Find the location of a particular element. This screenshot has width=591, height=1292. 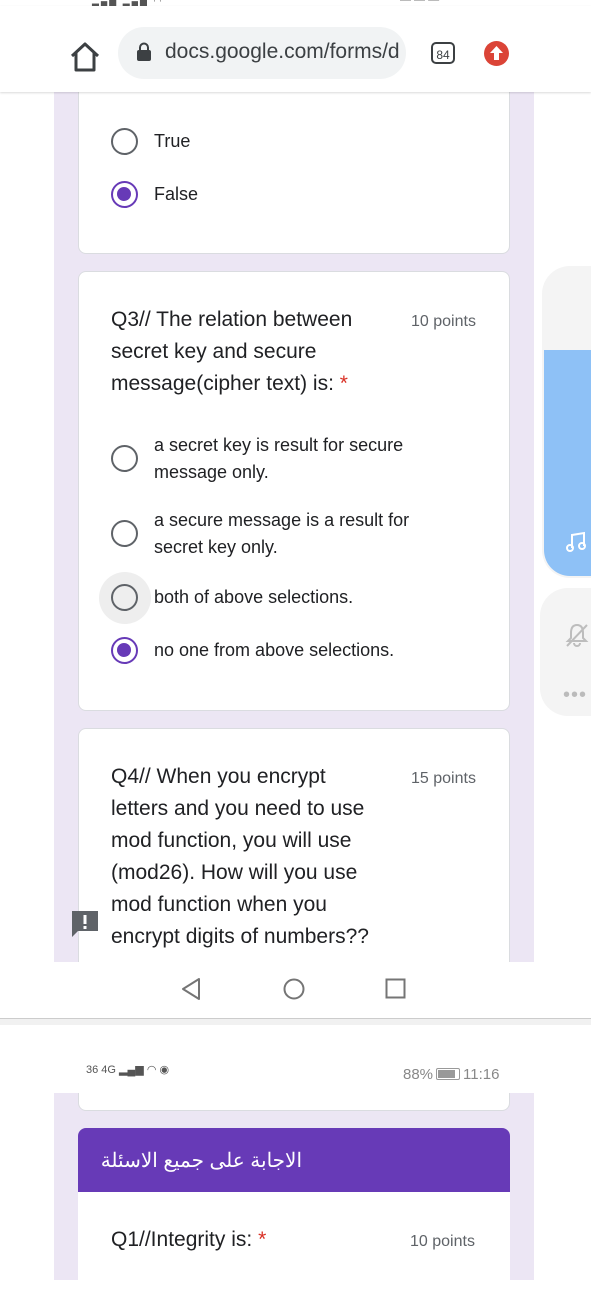

signal-status: 36 4G ▂▄▆ ◠ ◉ is located at coordinates (128, 1070).